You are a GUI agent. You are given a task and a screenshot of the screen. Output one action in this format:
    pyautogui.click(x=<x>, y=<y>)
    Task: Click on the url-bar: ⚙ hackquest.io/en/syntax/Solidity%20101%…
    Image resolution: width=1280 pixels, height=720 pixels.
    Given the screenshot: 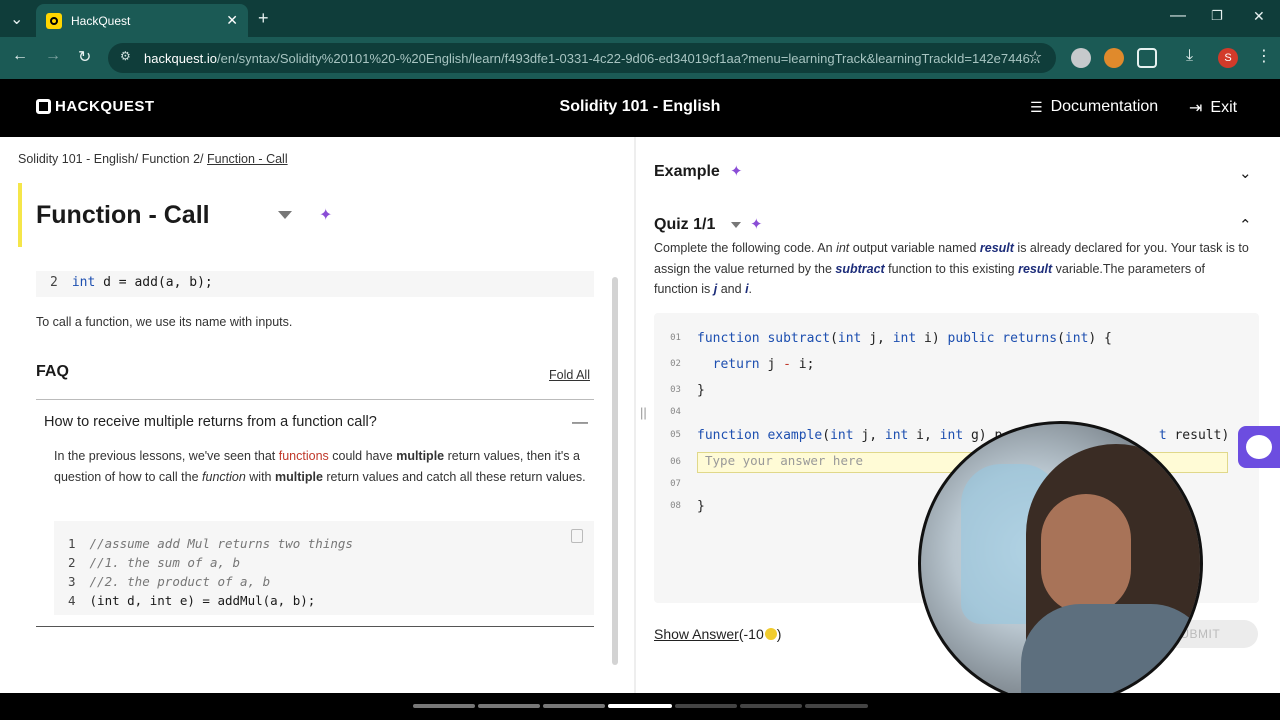 What is the action you would take?
    pyautogui.click(x=582, y=58)
    